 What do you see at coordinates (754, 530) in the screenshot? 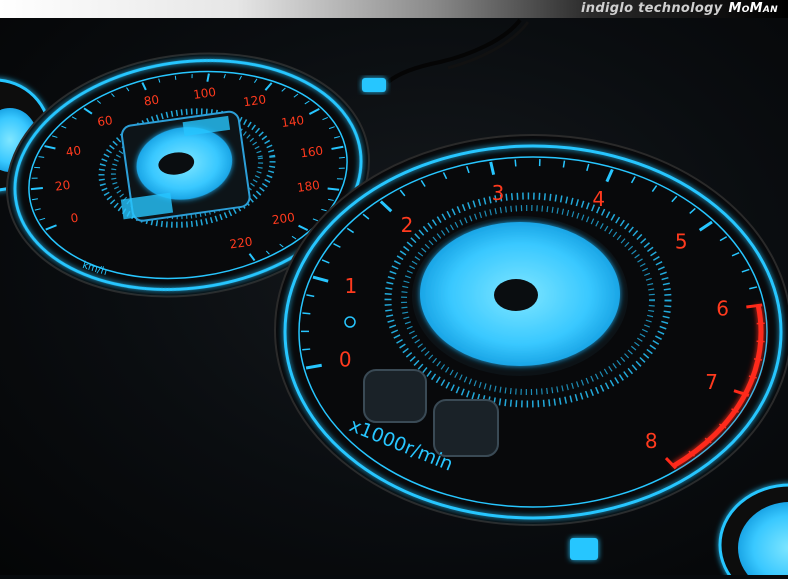
I see `right-partial-gauge` at bounding box center [754, 530].